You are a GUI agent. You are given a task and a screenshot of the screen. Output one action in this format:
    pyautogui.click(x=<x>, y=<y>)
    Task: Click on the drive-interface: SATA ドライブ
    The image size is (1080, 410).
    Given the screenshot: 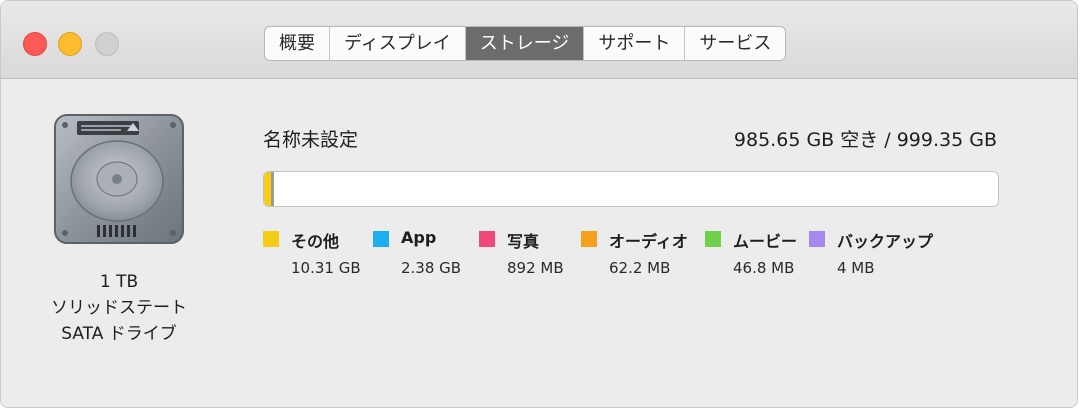 What is the action you would take?
    pyautogui.click(x=119, y=334)
    